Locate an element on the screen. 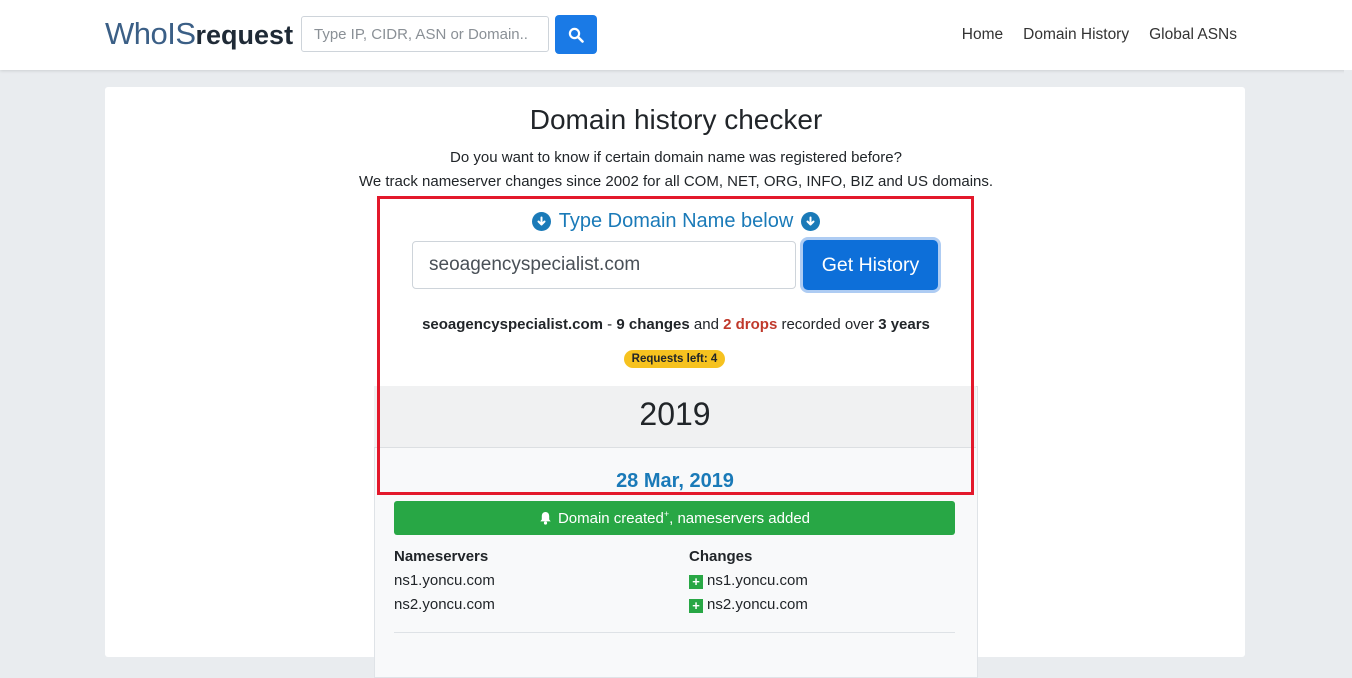  event-alert: Domain created+, nameservers added is located at coordinates (674, 518).